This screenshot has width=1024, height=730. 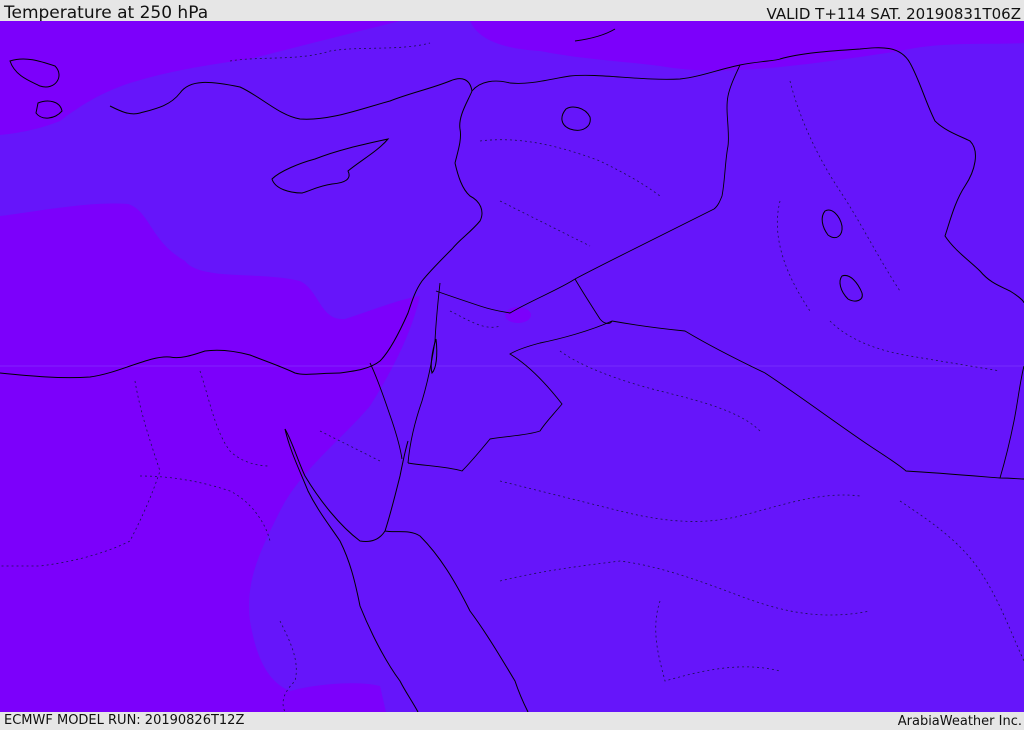 What do you see at coordinates (518, 315) in the screenshot?
I see `temperature-blob` at bounding box center [518, 315].